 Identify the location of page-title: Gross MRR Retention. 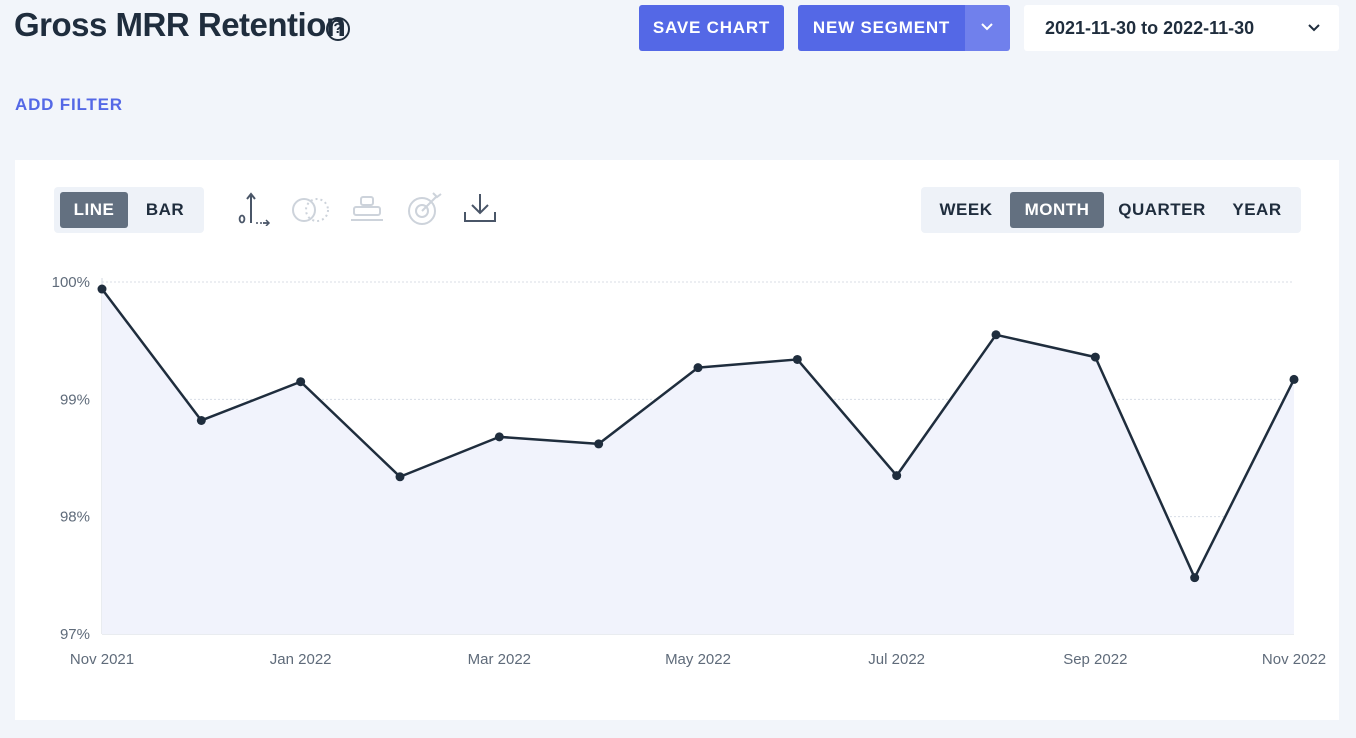
(180, 24).